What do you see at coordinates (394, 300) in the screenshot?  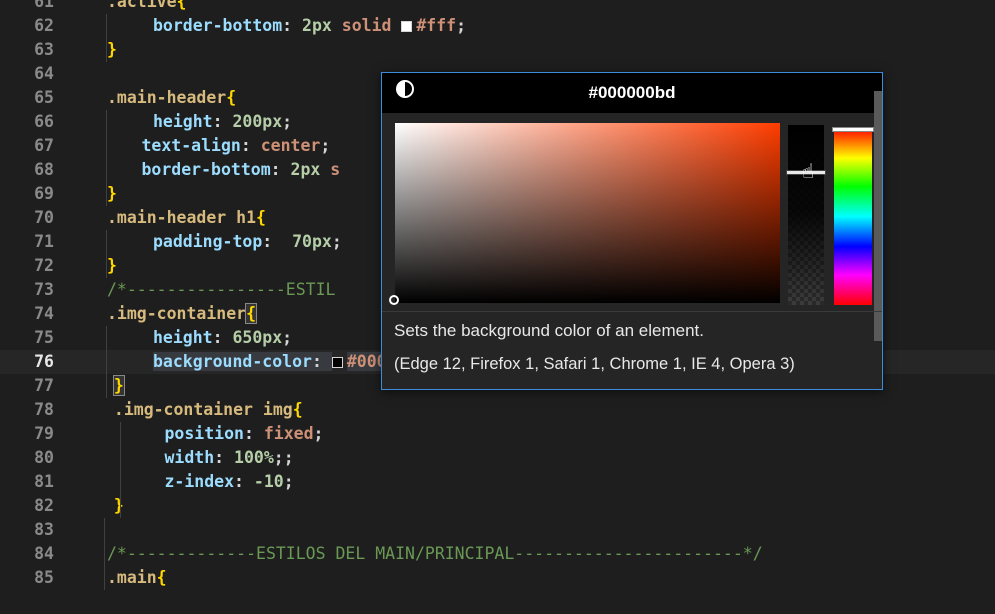 I see `saturation-handle` at bounding box center [394, 300].